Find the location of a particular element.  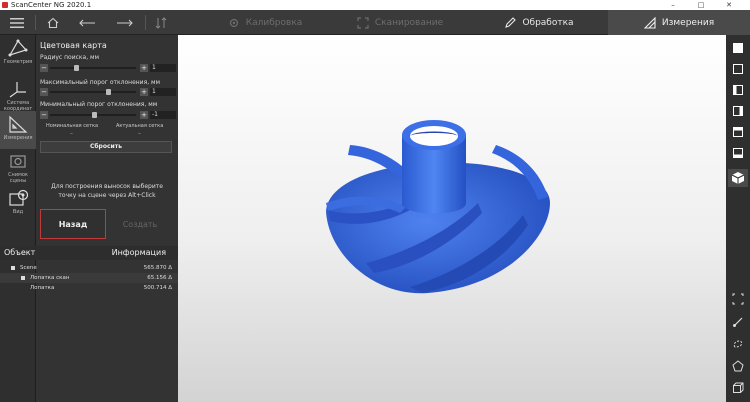

home-button is located at coordinates (53, 22).